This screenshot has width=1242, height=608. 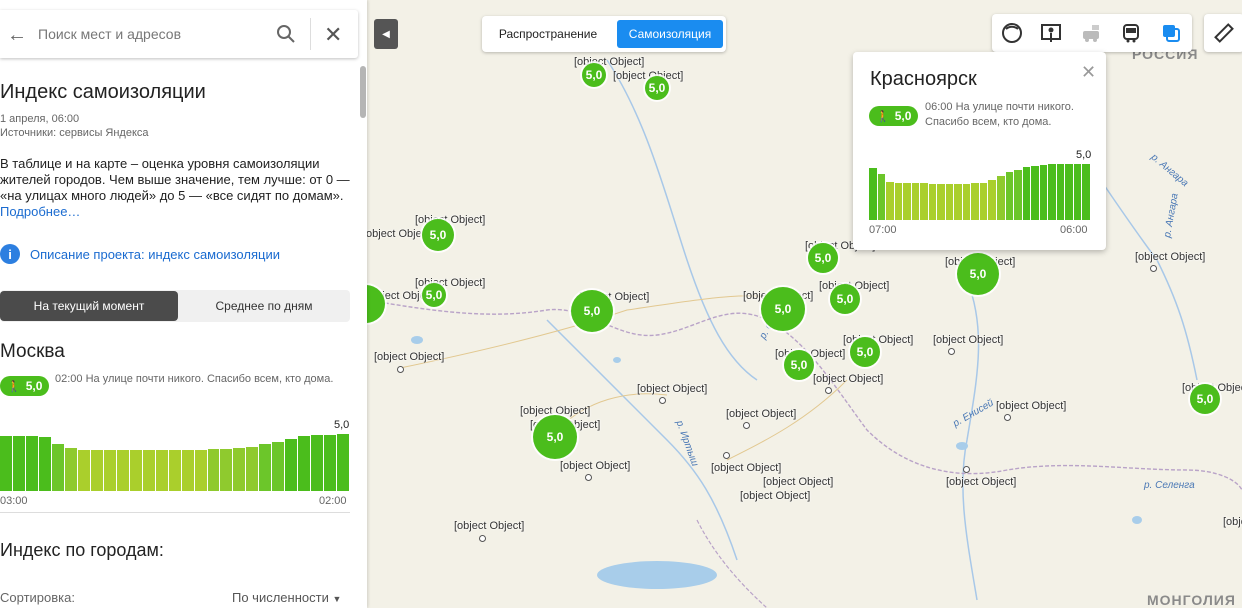 I want to click on self-isolation-layer-icon, so click(x=1012, y=33).